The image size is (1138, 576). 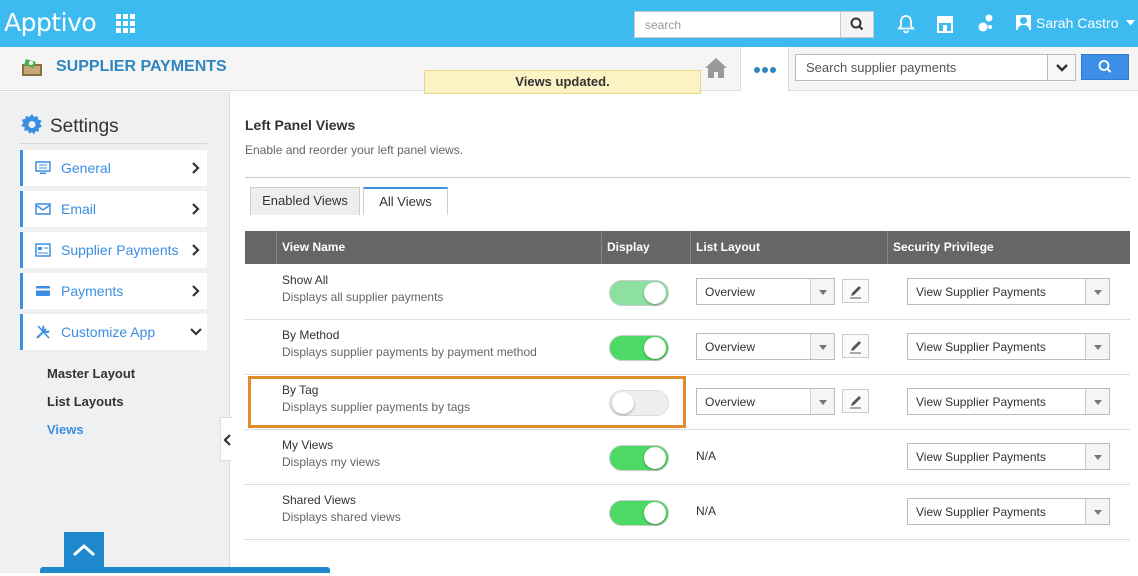 I want to click on sidebar-item-label: Customize App, so click(x=108, y=332).